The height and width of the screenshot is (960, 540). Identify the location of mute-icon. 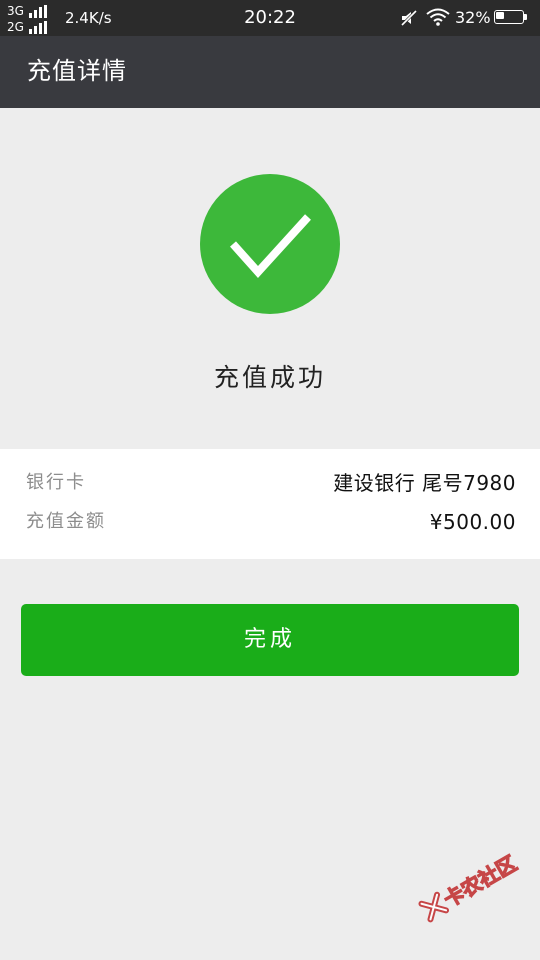
(409, 18).